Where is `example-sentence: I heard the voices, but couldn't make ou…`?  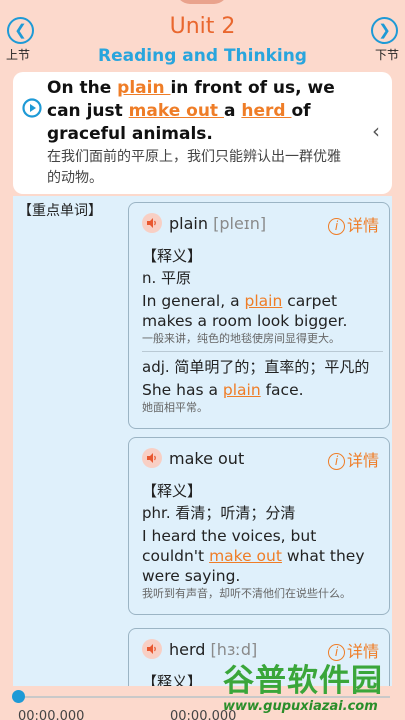 example-sentence: I heard the voices, but couldn't make ou… is located at coordinates (262, 556).